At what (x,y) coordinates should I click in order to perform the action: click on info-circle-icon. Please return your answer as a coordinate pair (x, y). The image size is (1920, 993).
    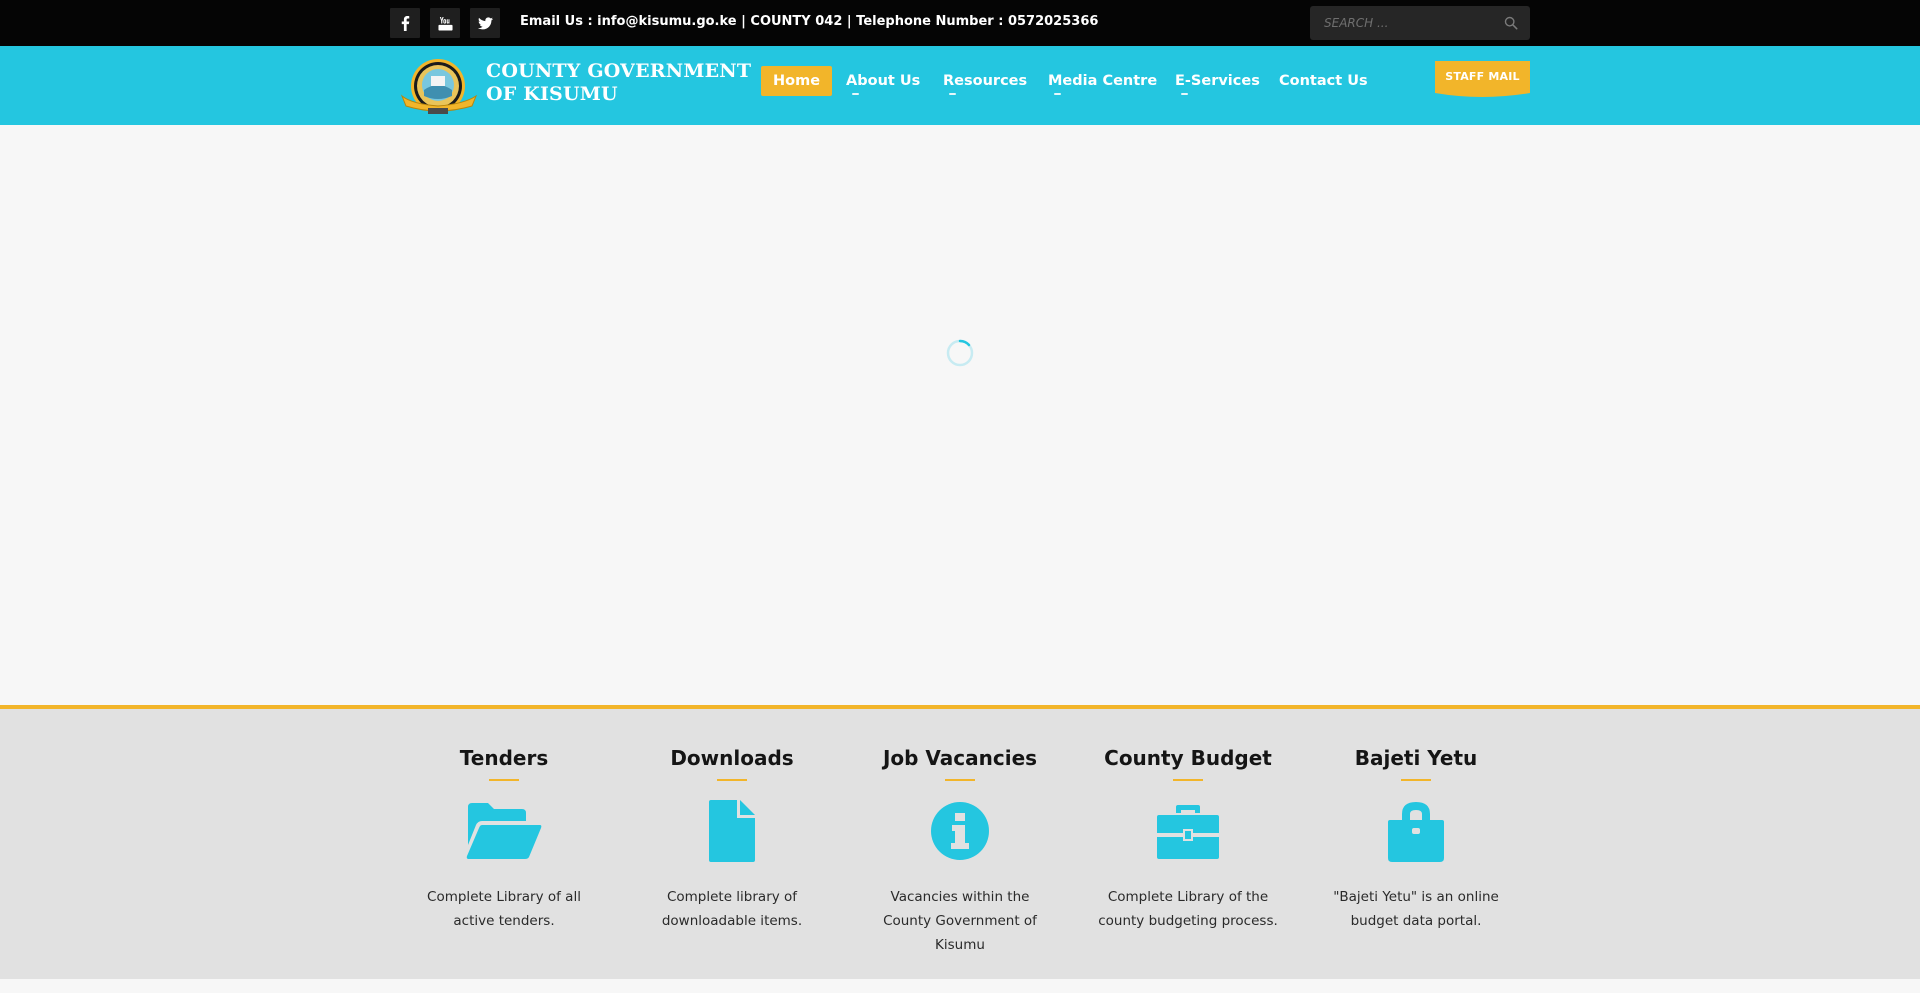
    Looking at the image, I should click on (960, 831).